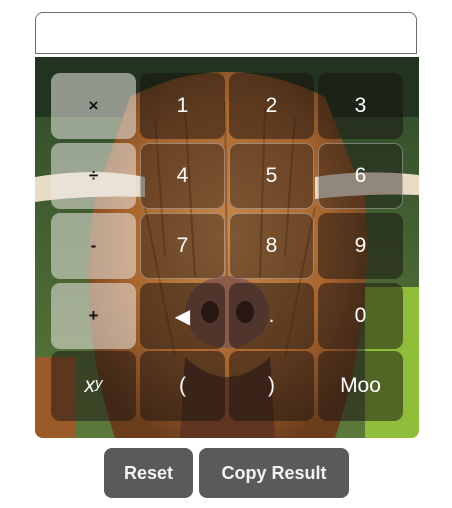 The image size is (452, 508). I want to click on key-0: 0, so click(360, 316).